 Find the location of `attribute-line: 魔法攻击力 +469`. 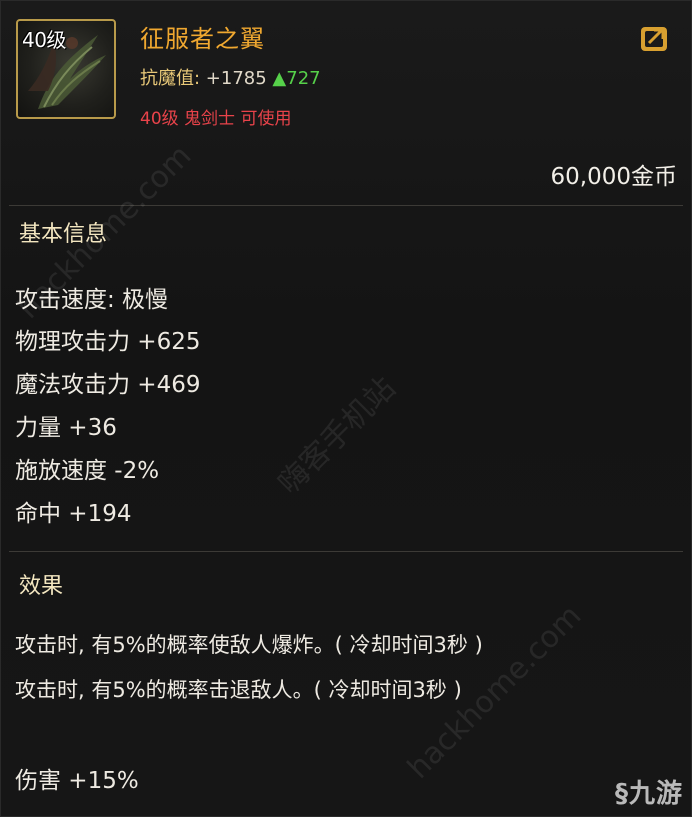

attribute-line: 魔法攻击力 +469 is located at coordinates (108, 385).